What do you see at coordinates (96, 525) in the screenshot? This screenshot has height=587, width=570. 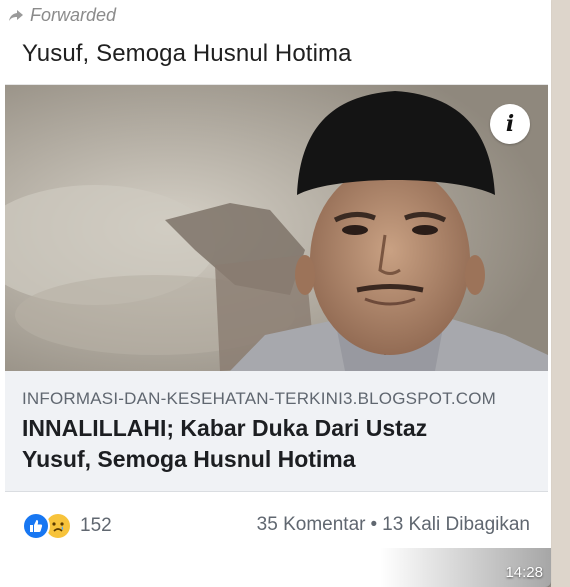 I see `reactions-count: 152` at bounding box center [96, 525].